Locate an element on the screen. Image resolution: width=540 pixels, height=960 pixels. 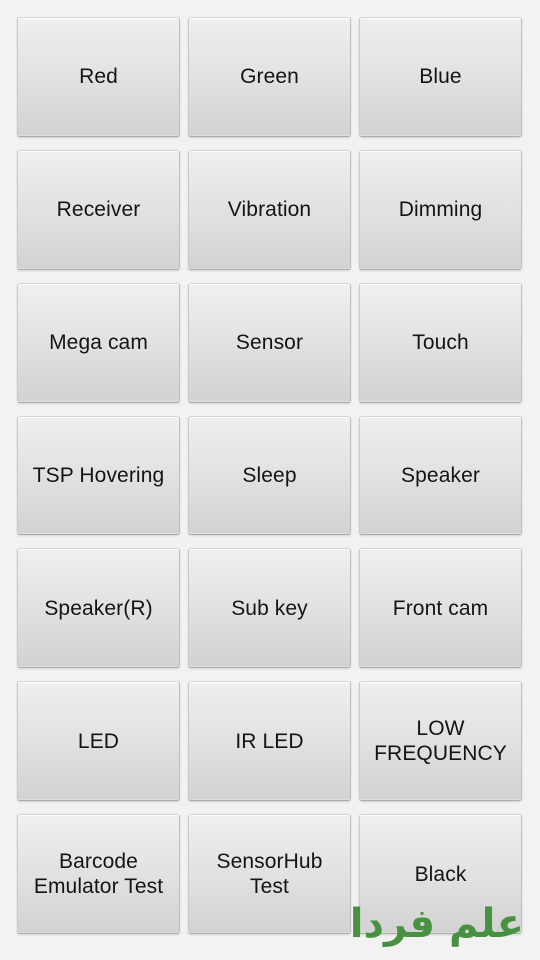
test-button-dimming: Dimming is located at coordinates (440, 209).